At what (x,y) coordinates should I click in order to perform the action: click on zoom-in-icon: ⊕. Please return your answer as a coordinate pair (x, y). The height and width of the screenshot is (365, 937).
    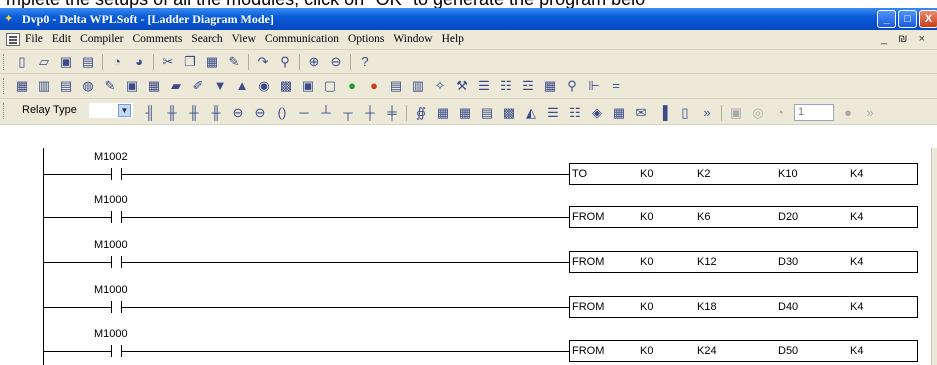
    Looking at the image, I should click on (314, 62).